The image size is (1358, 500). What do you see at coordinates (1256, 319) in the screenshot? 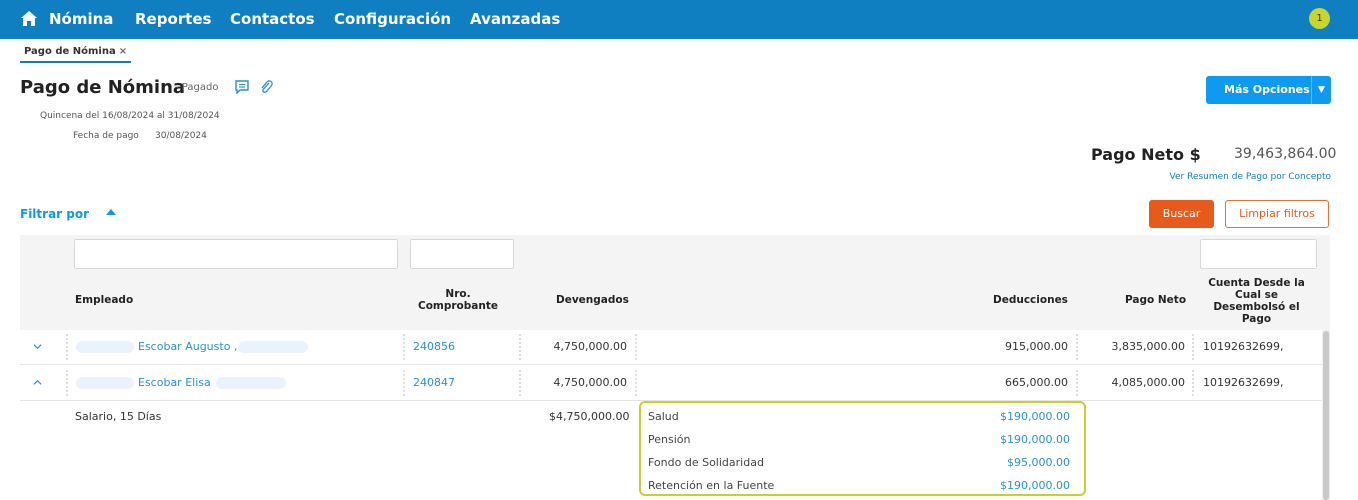
I see `header-account-line: Pago` at bounding box center [1256, 319].